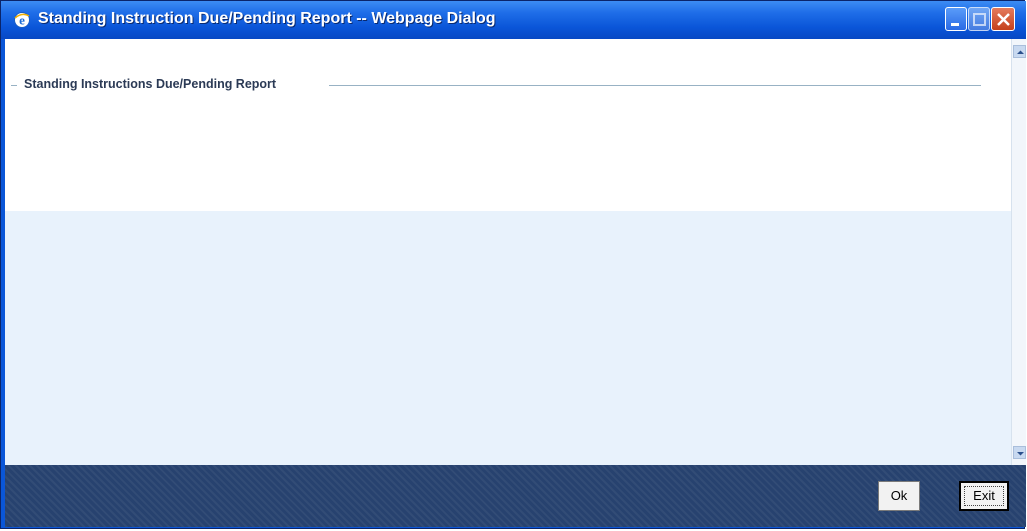 The width and height of the screenshot is (1027, 531). I want to click on internet-explorer-icon: e, so click(22, 20).